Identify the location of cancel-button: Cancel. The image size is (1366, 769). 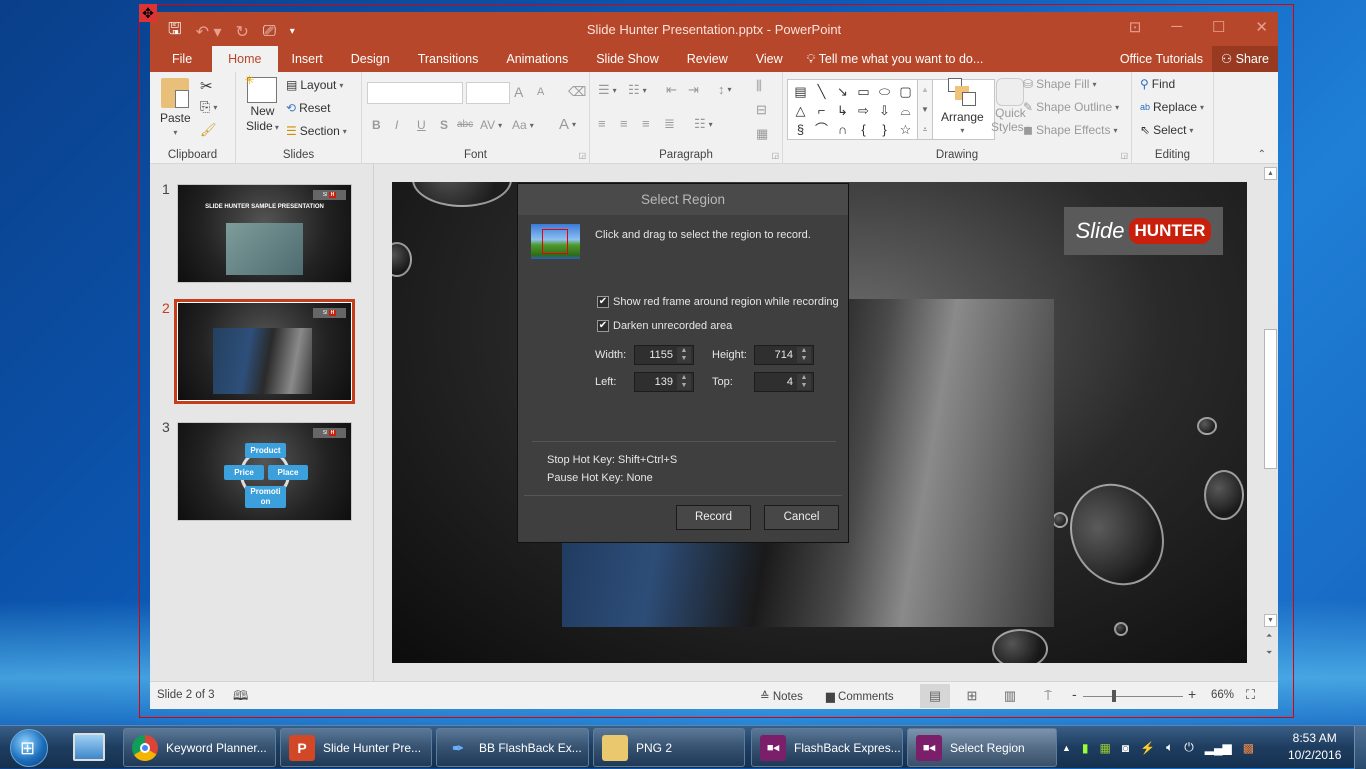
(801, 517).